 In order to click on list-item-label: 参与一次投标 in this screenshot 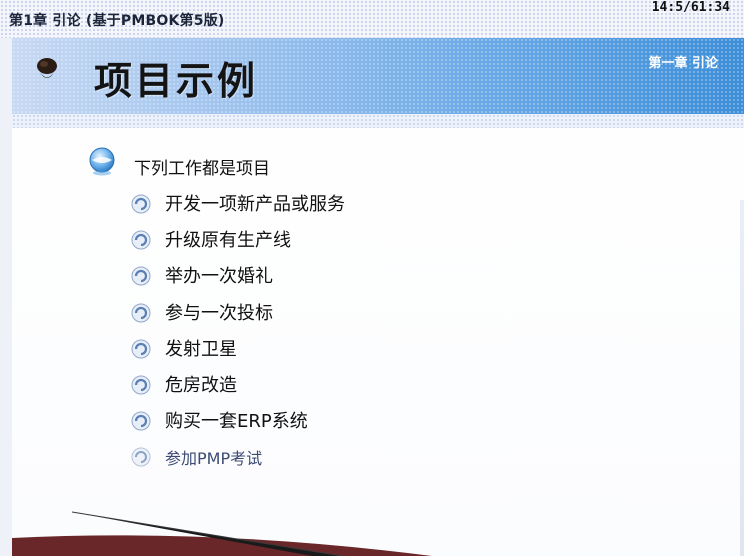, I will do `click(219, 313)`.